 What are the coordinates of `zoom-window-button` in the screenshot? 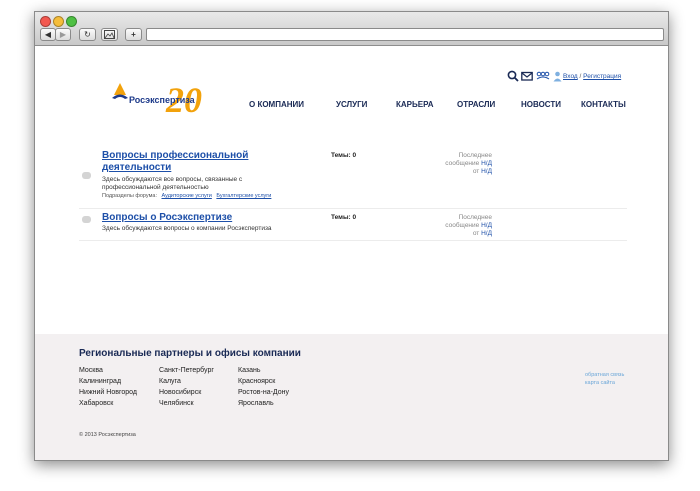 It's located at (71, 21).